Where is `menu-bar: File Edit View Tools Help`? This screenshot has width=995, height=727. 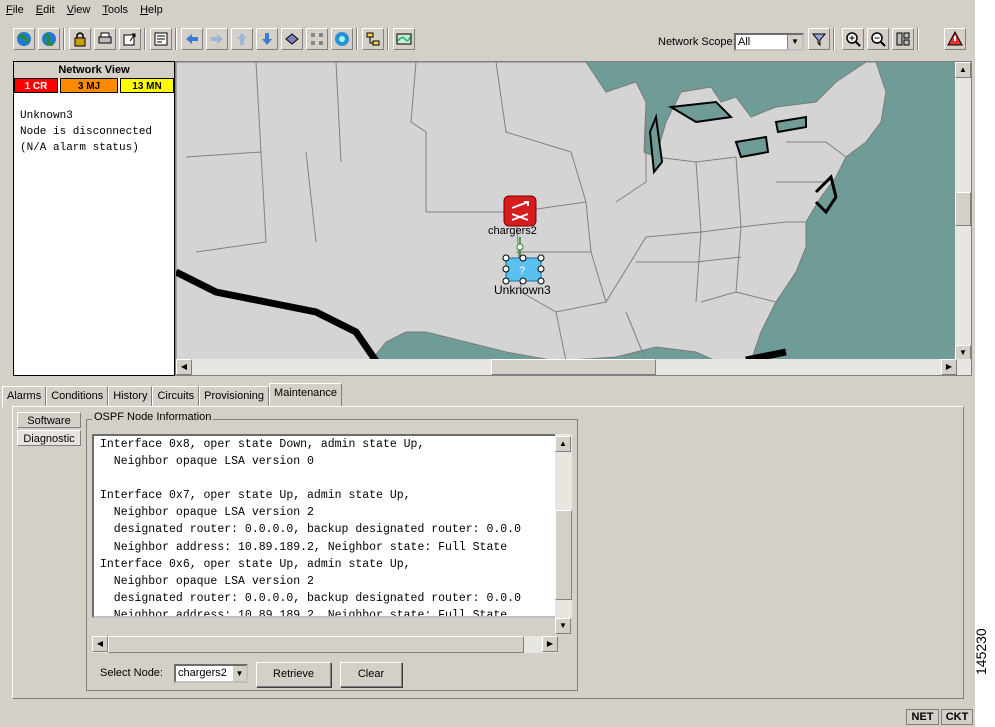 menu-bar: File Edit View Tools Help is located at coordinates (487, 10).